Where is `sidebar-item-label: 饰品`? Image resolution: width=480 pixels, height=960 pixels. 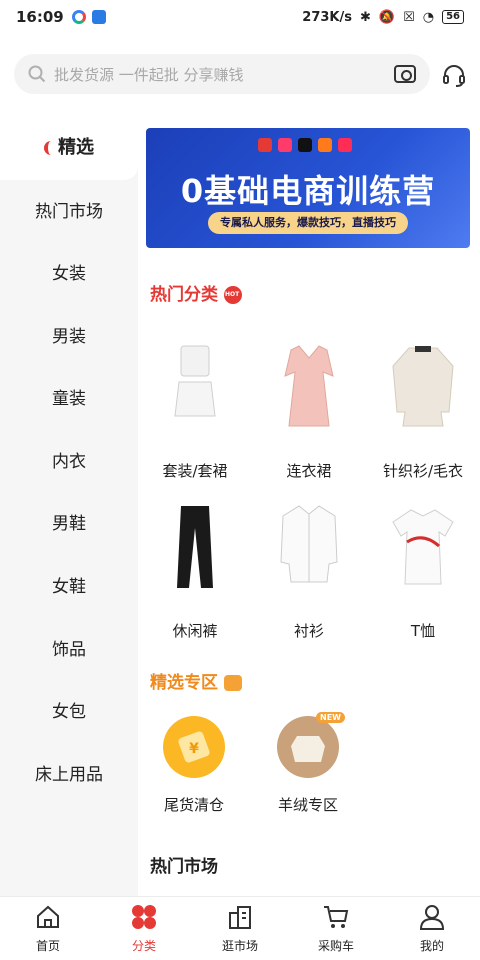 sidebar-item-label: 饰品 is located at coordinates (69, 650).